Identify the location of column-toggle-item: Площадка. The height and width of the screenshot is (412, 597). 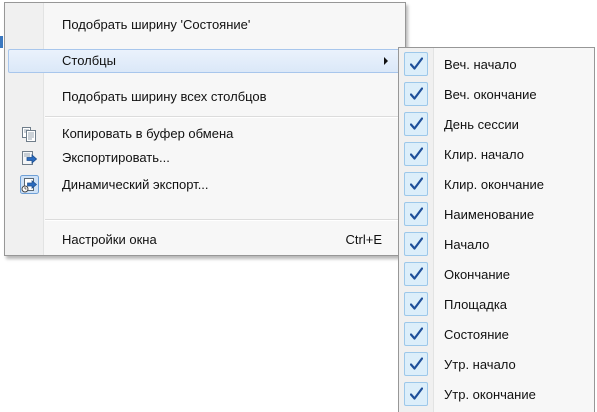
(497, 305).